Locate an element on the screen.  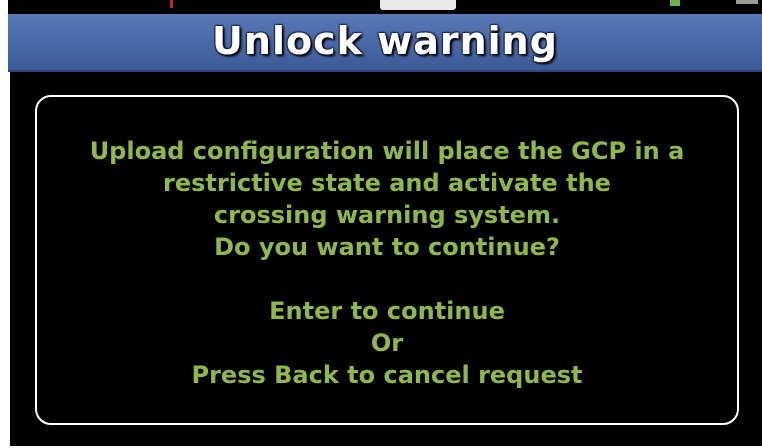
dialog-title-bar: Unlock warning is located at coordinates (385, 43).